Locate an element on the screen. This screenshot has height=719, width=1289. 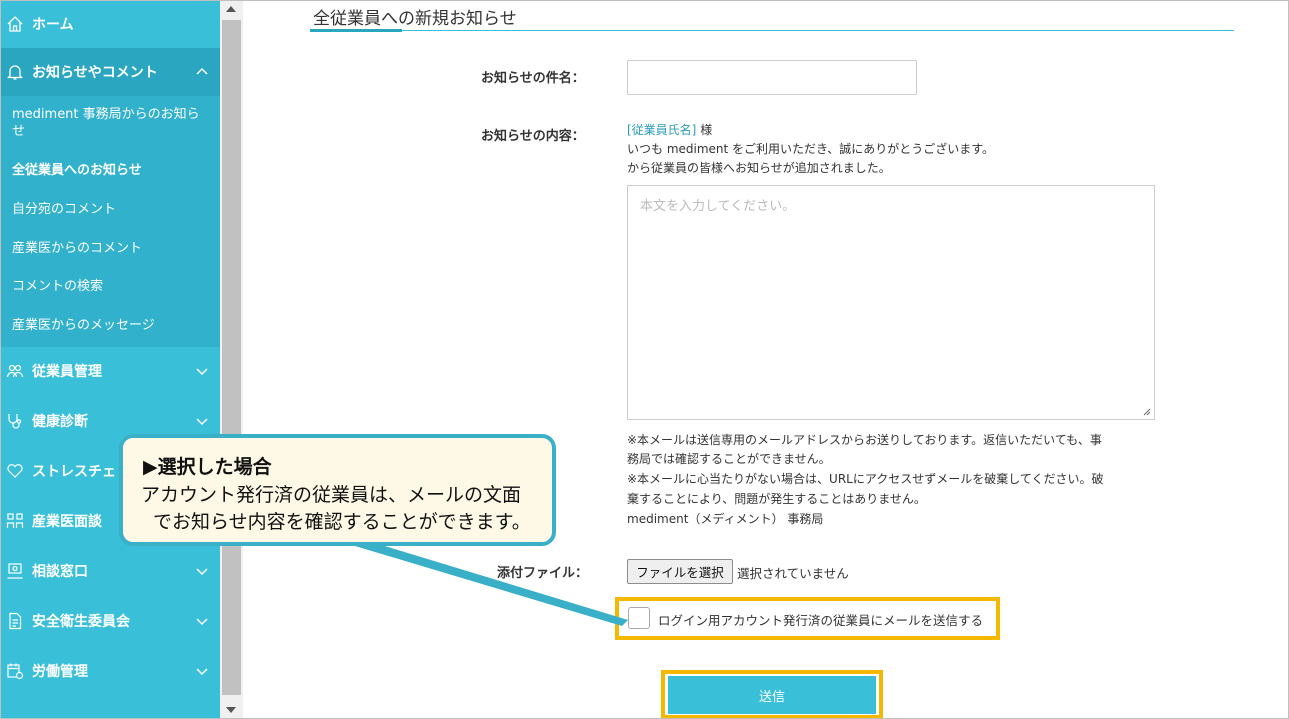
title-divider-accent is located at coordinates (356, 30).